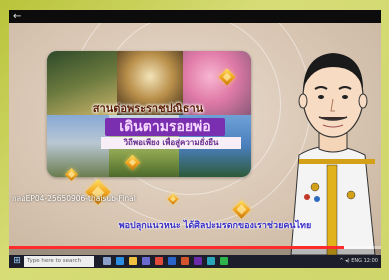  Describe the element at coordinates (17, 261) in the screenshot. I see `windows-start-icon: ⊞` at that location.